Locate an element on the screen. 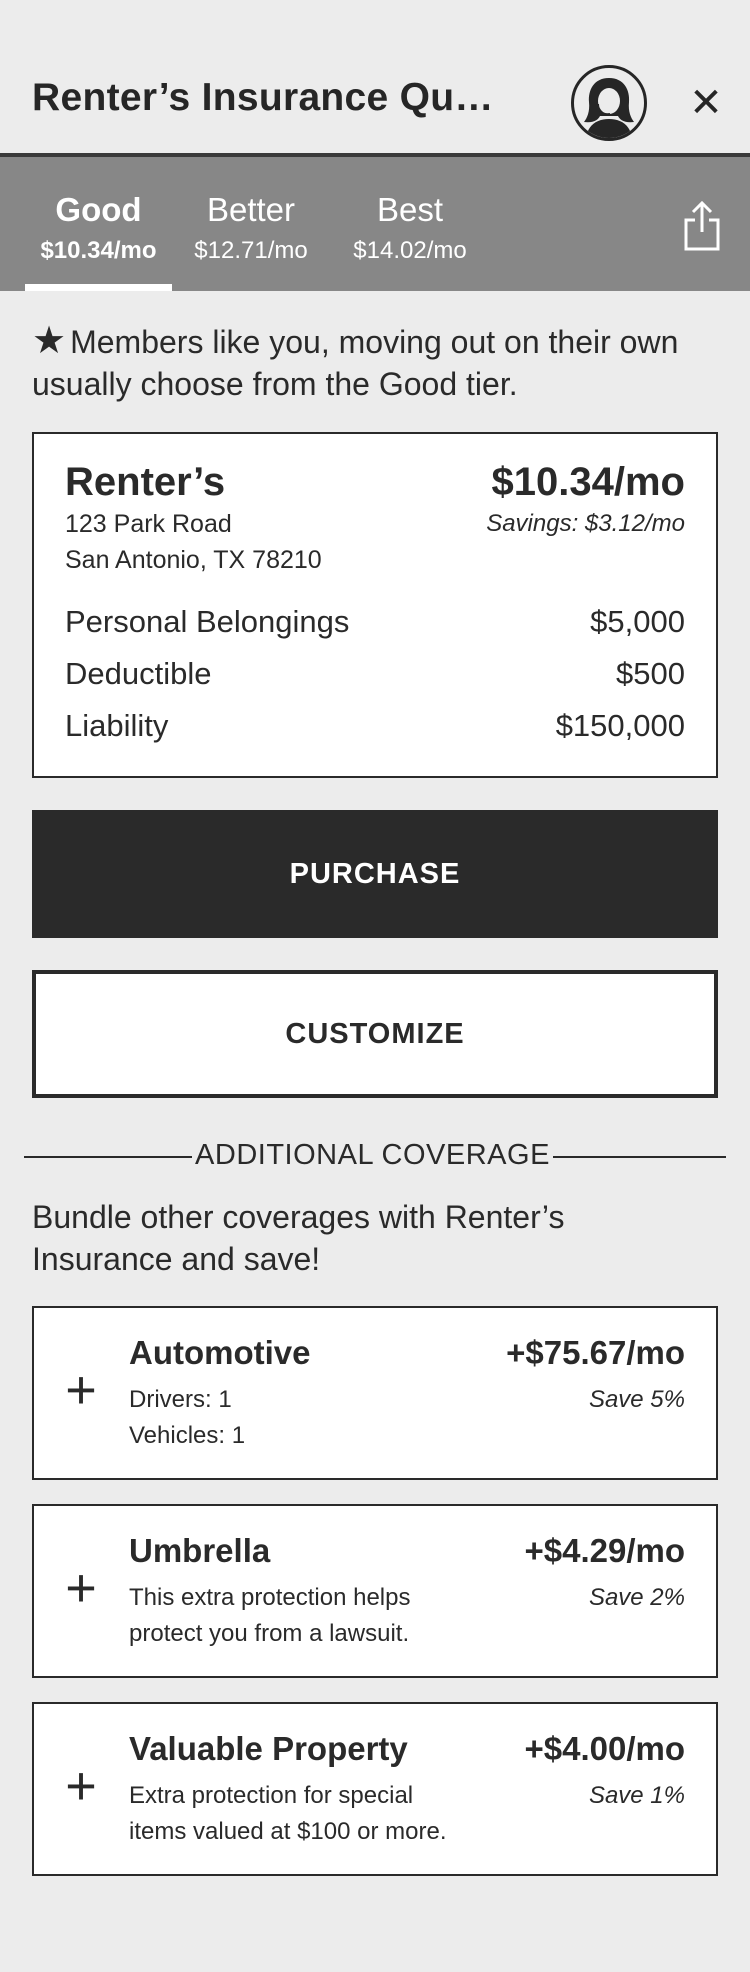  tab-label: Good is located at coordinates (98, 209).